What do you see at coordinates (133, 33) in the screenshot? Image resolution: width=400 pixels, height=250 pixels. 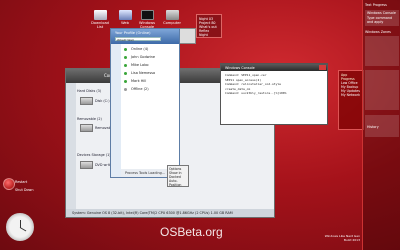 I see `profile-title: Your Profile (Online)` at bounding box center [133, 33].